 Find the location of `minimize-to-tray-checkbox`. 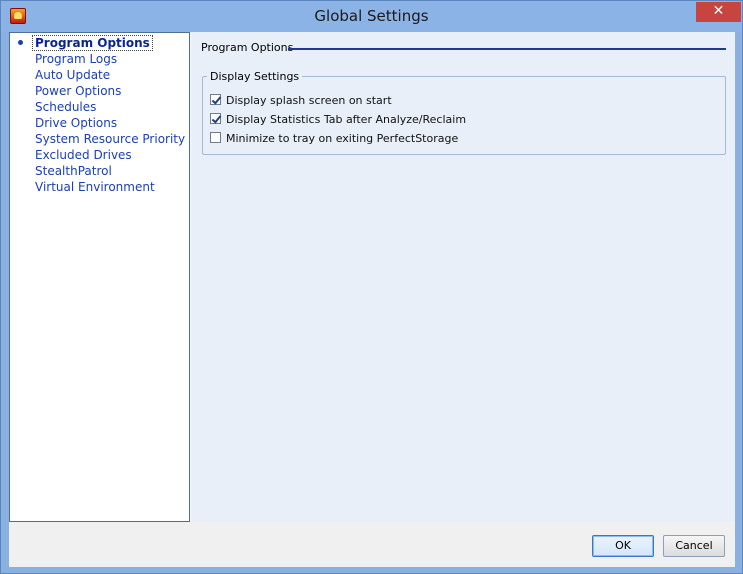

minimize-to-tray-checkbox is located at coordinates (215, 137).